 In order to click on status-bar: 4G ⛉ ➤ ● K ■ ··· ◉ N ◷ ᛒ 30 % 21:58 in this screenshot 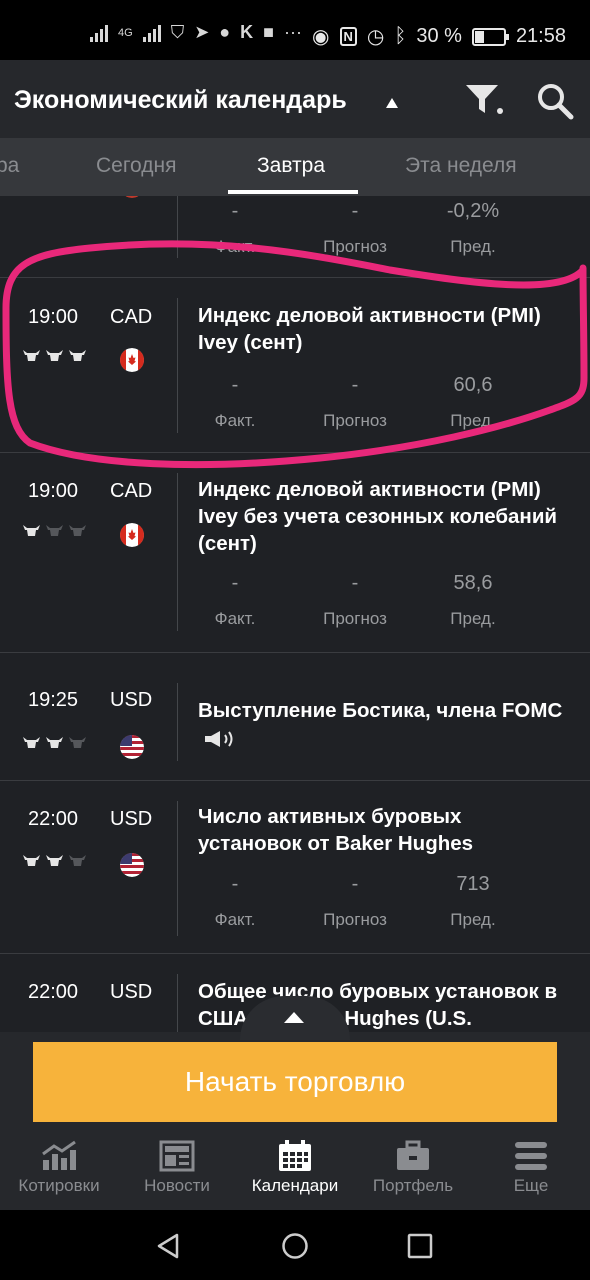, I will do `click(295, 30)`.